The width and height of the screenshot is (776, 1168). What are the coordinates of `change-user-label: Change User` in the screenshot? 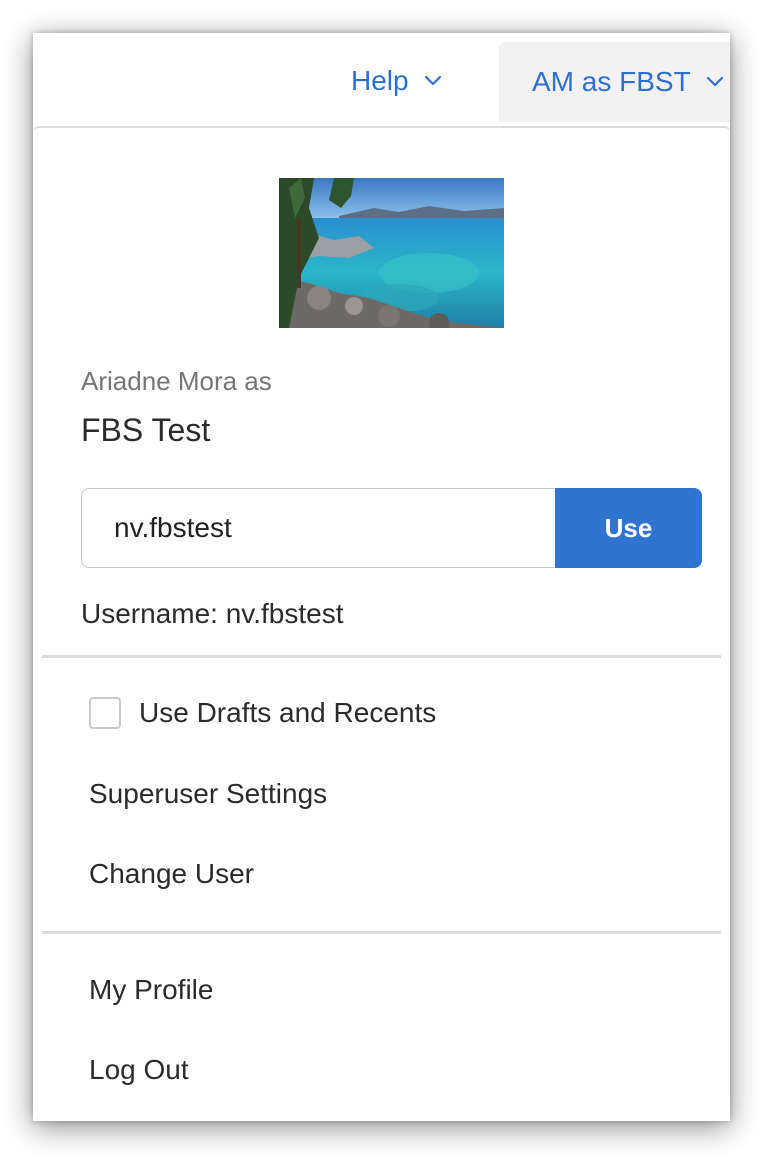 It's located at (171, 873).